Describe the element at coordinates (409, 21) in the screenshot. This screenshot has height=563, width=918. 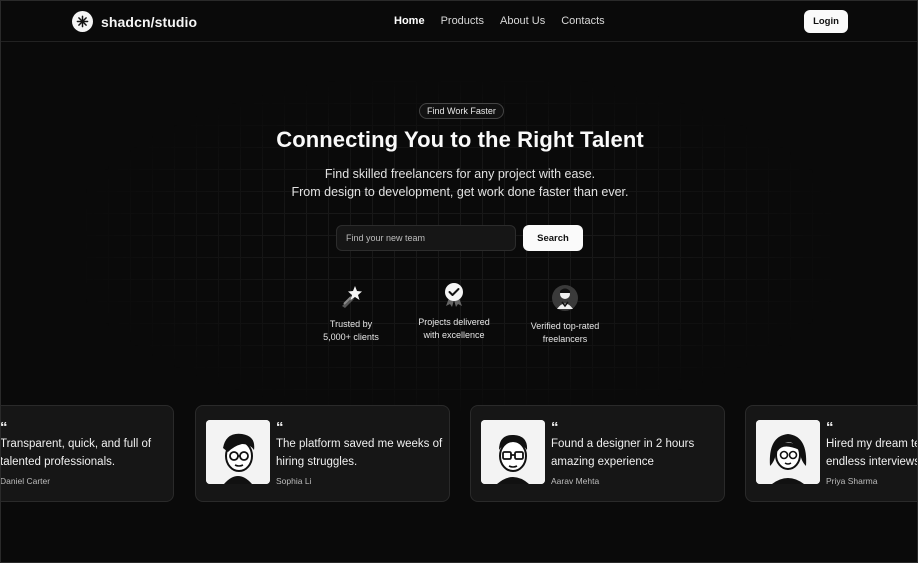
I see `nav-home: Home` at that location.